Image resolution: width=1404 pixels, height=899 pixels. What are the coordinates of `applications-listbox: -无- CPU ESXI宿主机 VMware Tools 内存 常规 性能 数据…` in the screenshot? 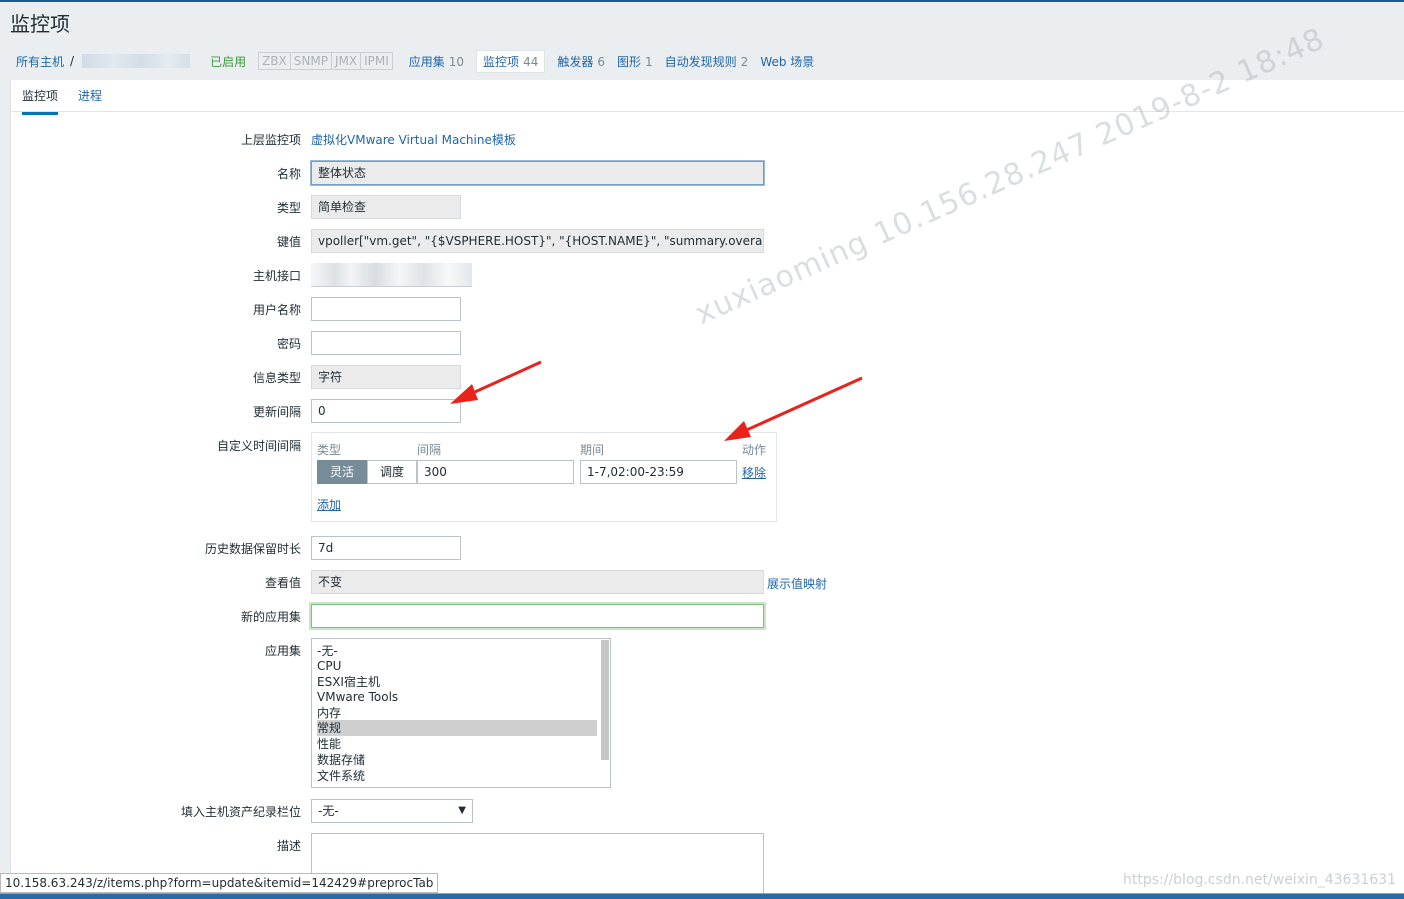 It's located at (461, 713).